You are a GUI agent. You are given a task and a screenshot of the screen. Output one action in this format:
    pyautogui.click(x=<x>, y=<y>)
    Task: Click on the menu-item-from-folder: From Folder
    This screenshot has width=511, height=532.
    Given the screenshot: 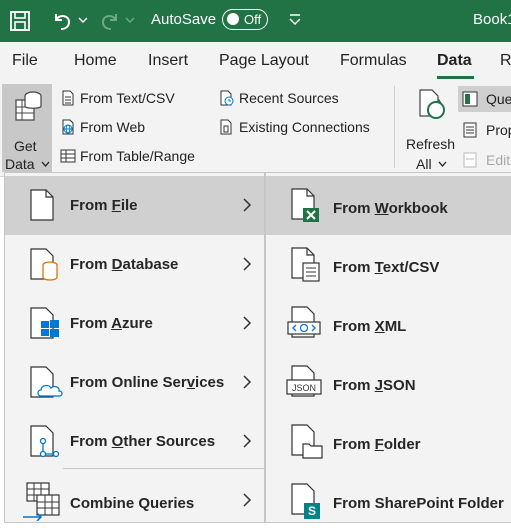 What is the action you would take?
    pyautogui.click(x=388, y=441)
    